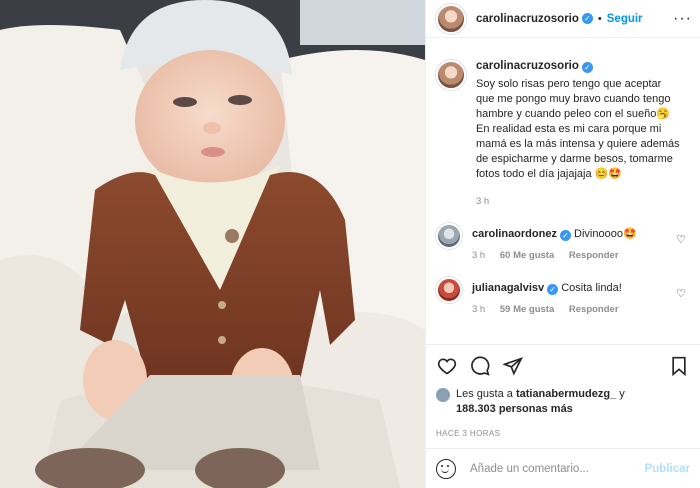 Image resolution: width=700 pixels, height=488 pixels. I want to click on caption-username: carolinacruzosorio, so click(527, 66).